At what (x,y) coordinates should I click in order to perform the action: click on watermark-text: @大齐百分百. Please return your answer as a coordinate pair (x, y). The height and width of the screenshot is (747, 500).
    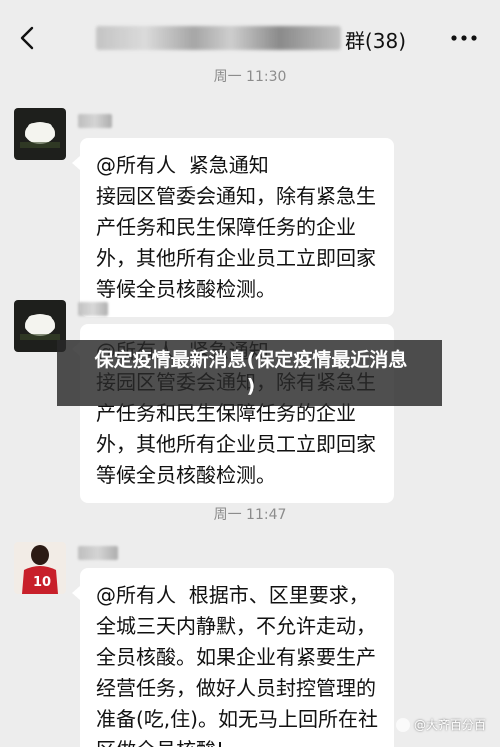
    Looking at the image, I should click on (449, 725).